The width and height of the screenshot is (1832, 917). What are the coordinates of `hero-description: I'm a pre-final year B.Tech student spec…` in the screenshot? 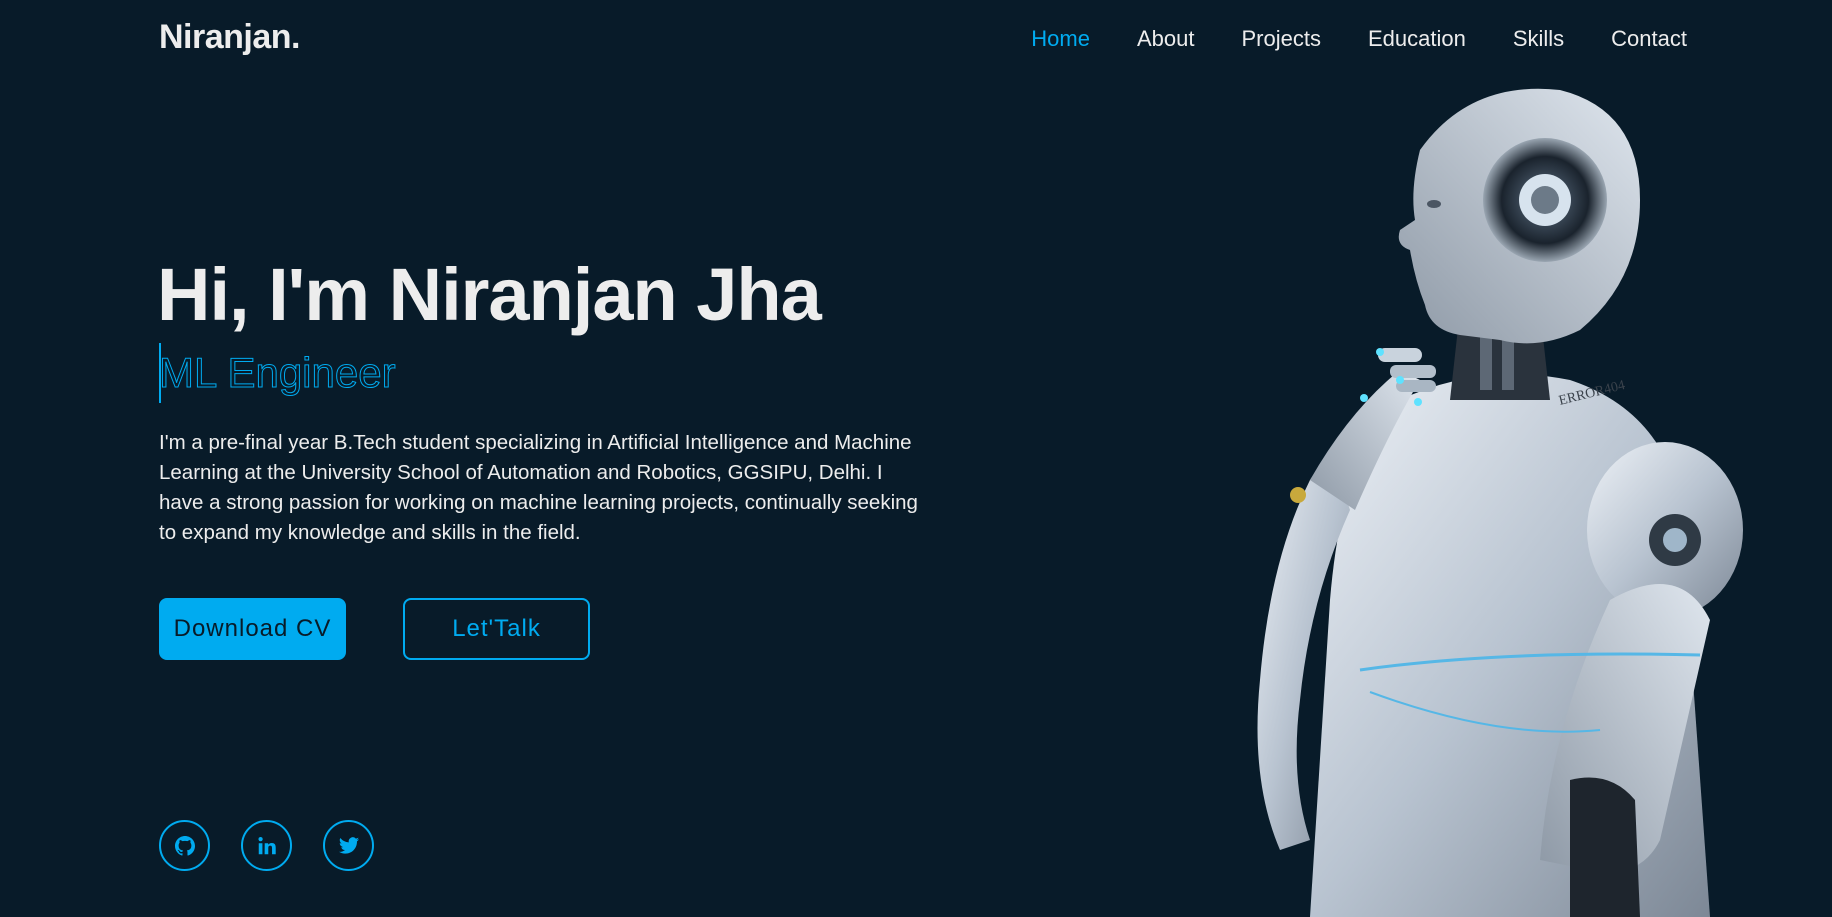 It's located at (538, 487).